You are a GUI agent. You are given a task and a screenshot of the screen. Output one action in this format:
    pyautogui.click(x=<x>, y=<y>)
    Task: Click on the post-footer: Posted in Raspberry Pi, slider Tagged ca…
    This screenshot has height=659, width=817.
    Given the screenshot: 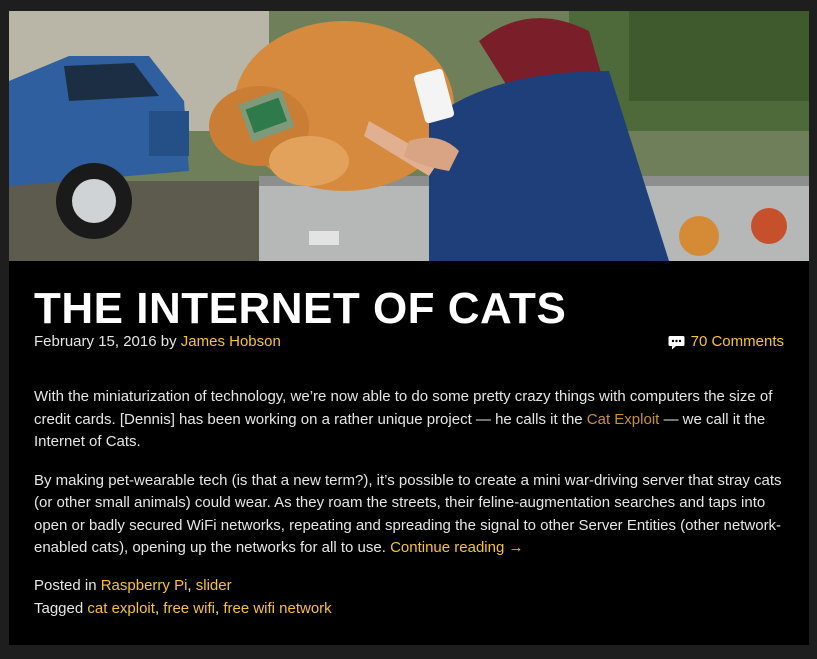 What is the action you would take?
    pyautogui.click(x=183, y=597)
    